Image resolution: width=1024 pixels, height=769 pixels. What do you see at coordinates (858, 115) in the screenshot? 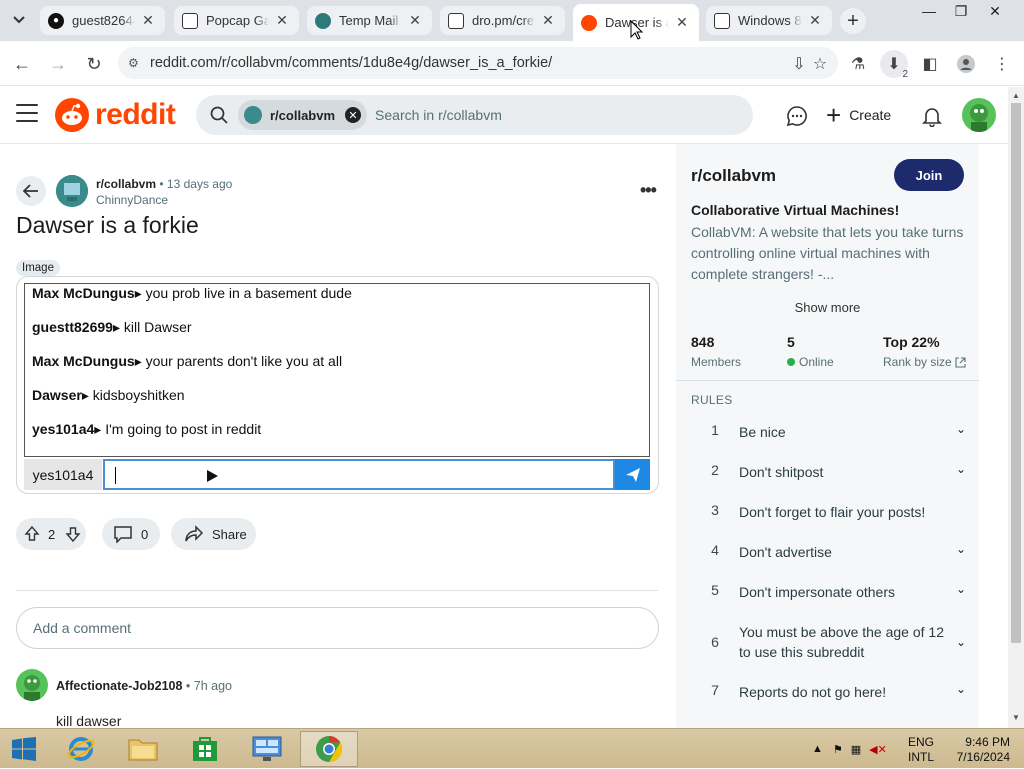
I see `create-post-button: + Create` at bounding box center [858, 115].